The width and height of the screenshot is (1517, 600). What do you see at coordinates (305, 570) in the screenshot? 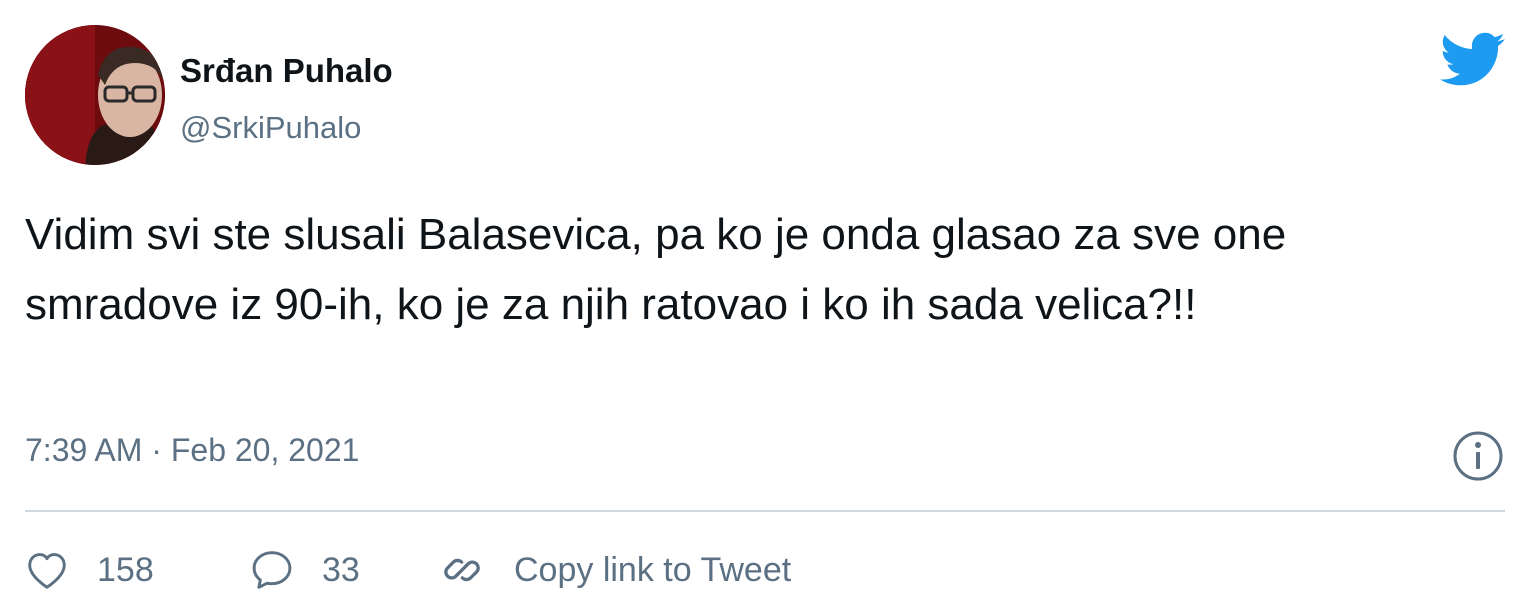
I see `reply-button: 33` at bounding box center [305, 570].